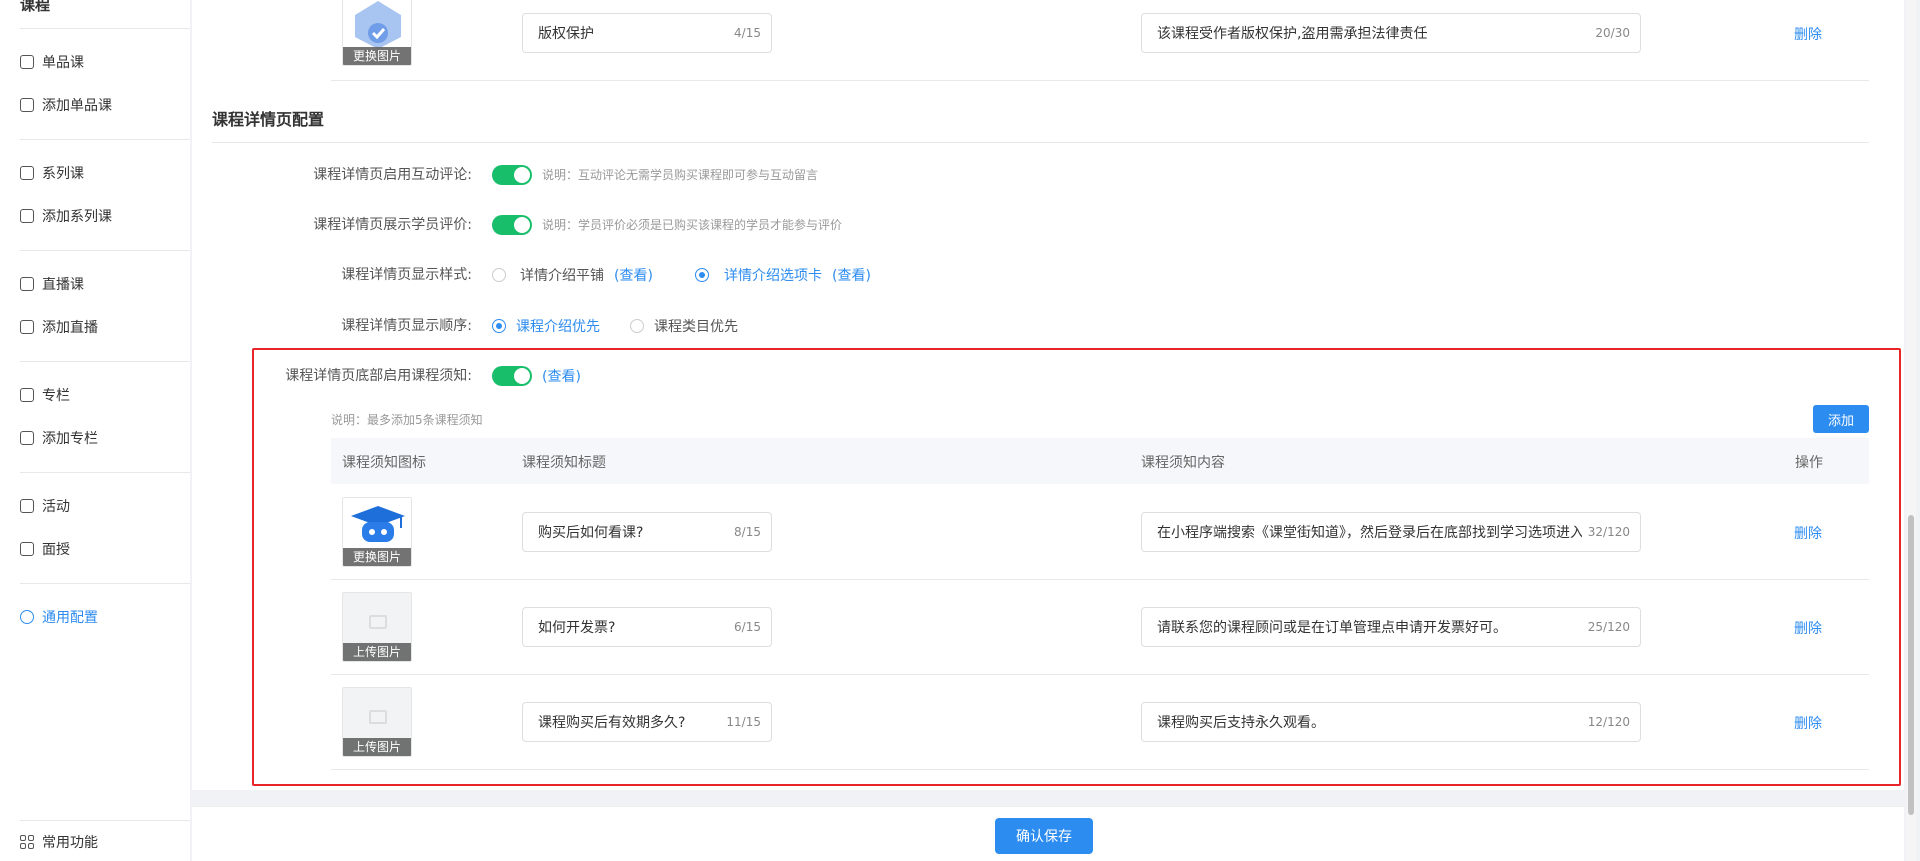 The height and width of the screenshot is (861, 1920). I want to click on char-count: 32/120, so click(1608, 532).